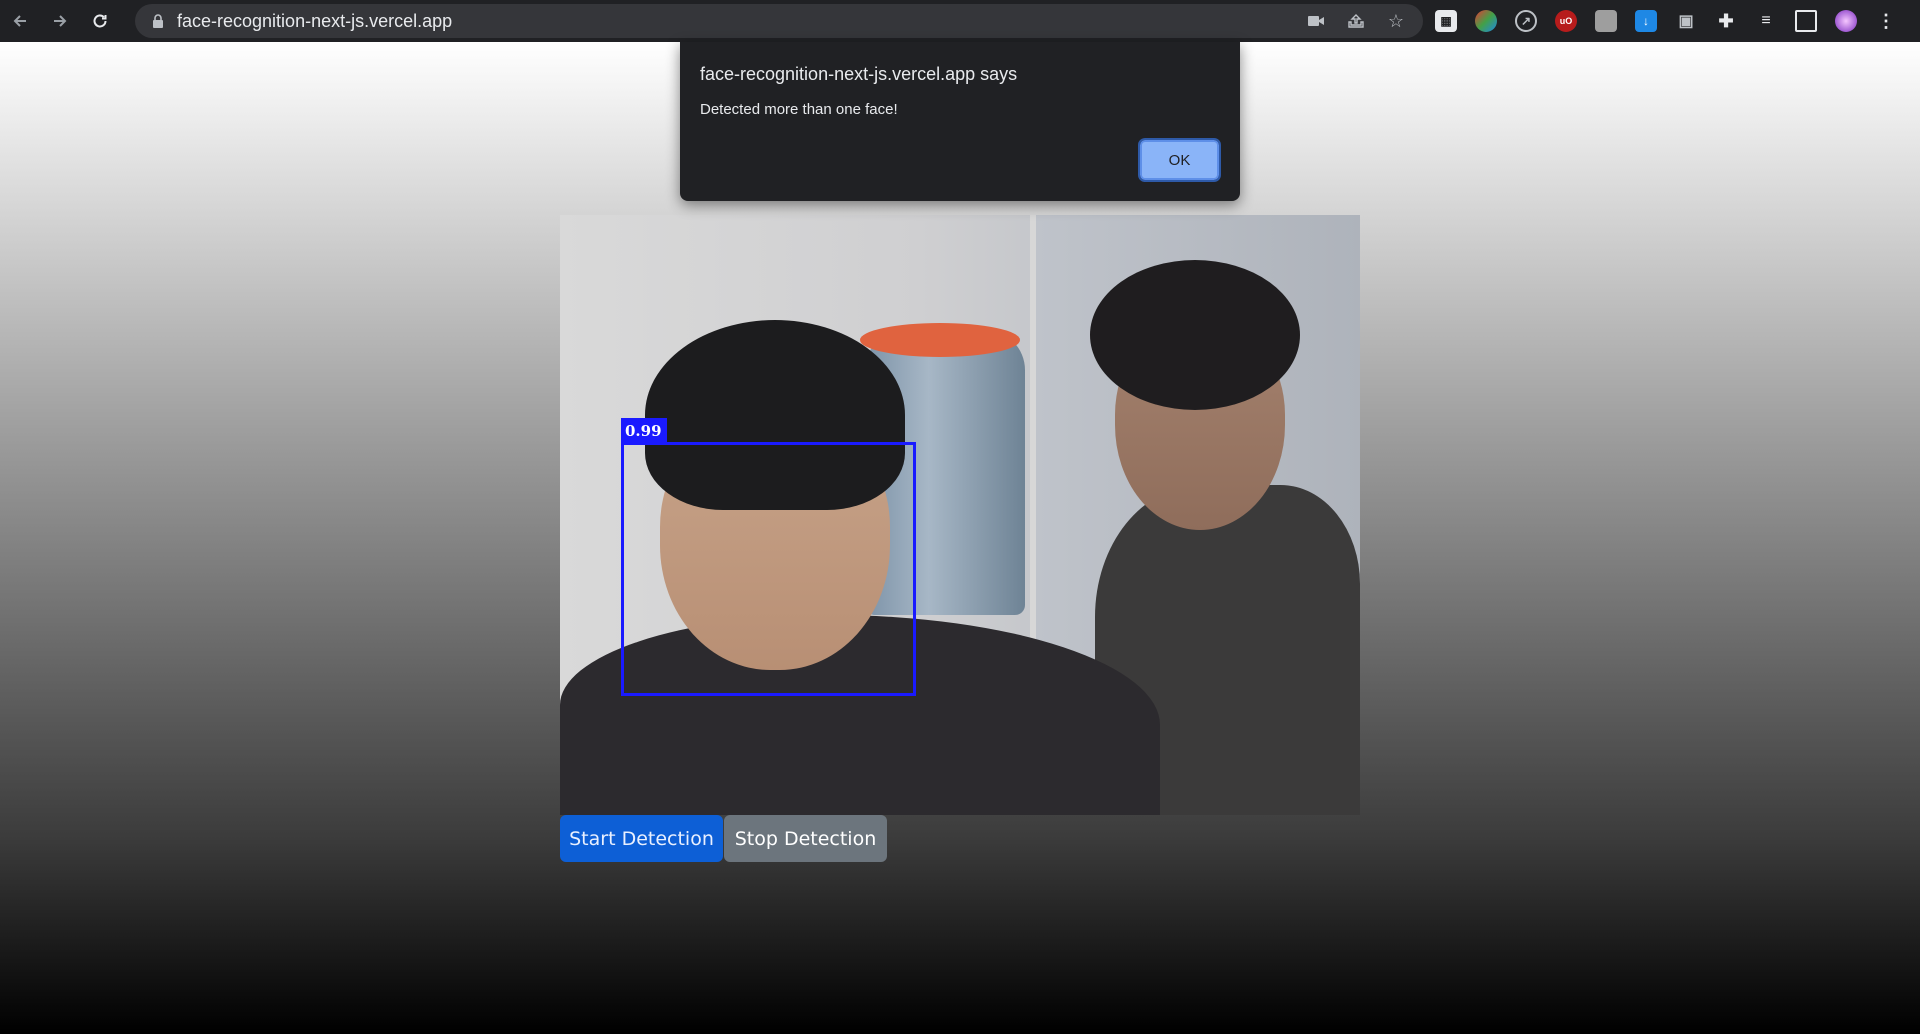 The image size is (1920, 1034). I want to click on dialog-title: face-recognition-next-js.vercel.app says, so click(859, 74).